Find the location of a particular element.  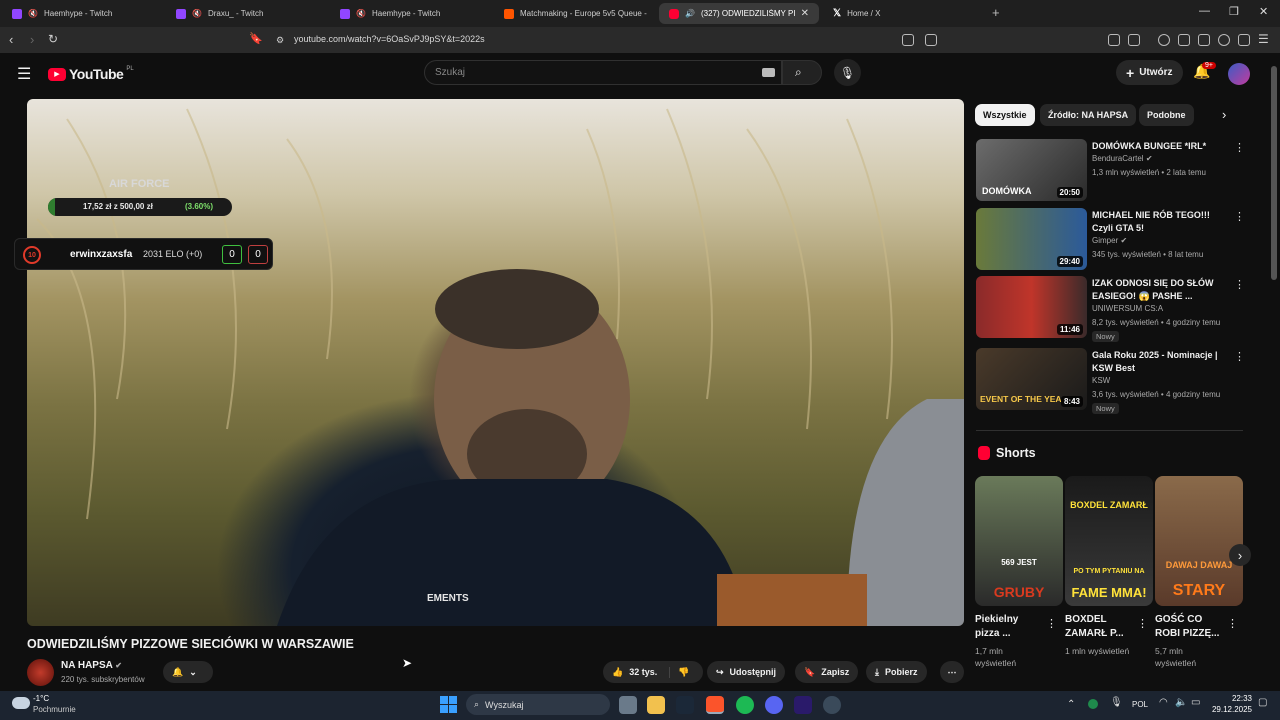

search-input: Szukaj is located at coordinates (603, 72).